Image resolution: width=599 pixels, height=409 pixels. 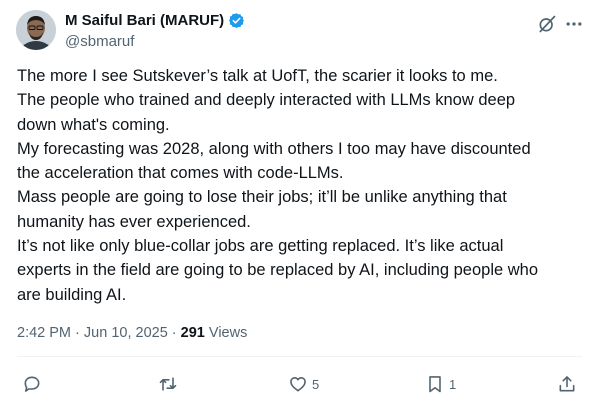 I want to click on retweet-icon, so click(x=168, y=384).